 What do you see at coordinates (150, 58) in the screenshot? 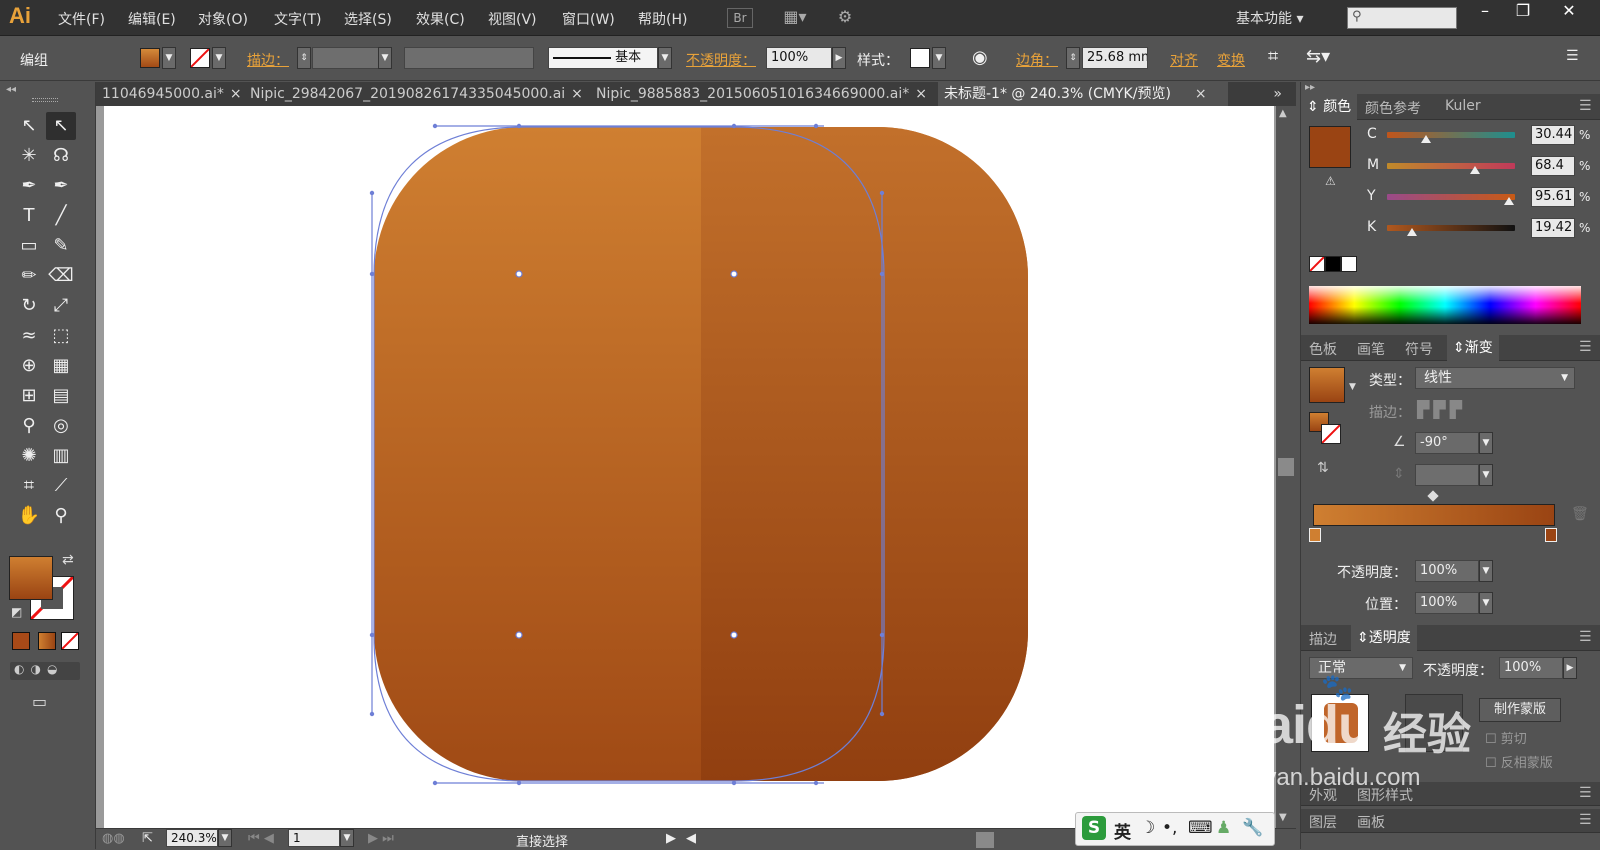
I see `fill-swatch` at bounding box center [150, 58].